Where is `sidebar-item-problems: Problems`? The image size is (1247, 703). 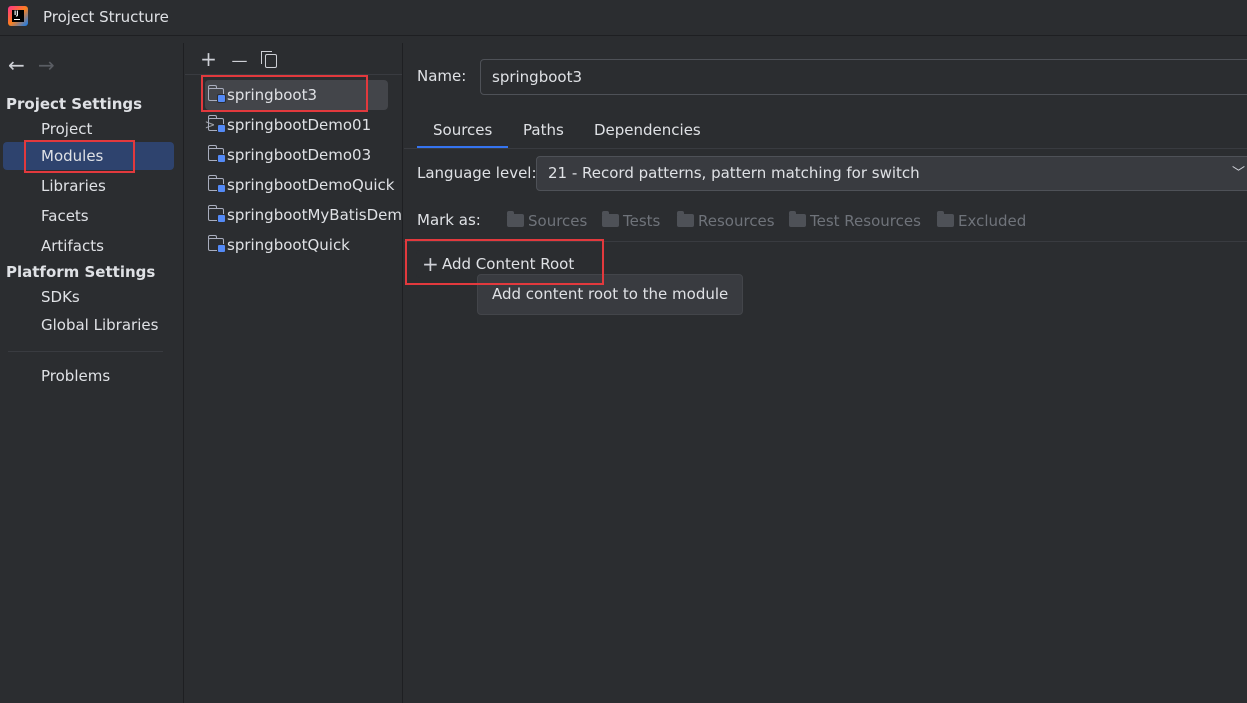 sidebar-item-problems: Problems is located at coordinates (88, 376).